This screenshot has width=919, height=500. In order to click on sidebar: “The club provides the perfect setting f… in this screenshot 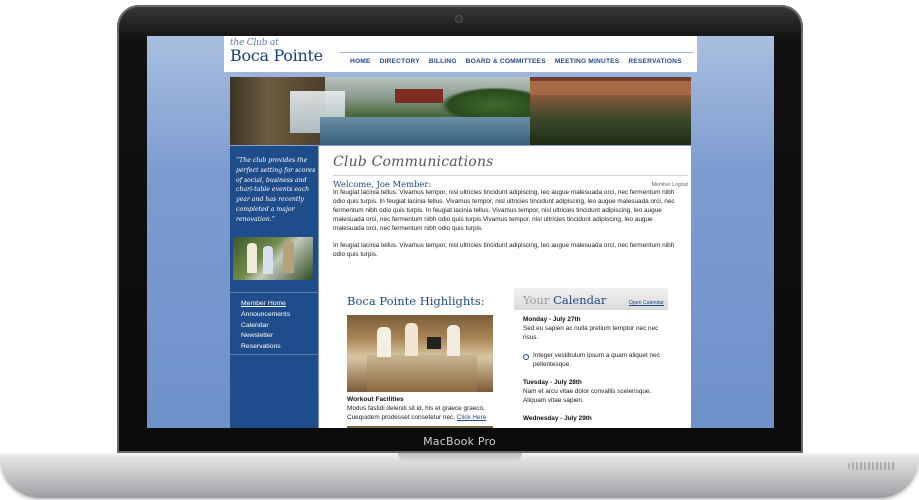, I will do `click(274, 287)`.